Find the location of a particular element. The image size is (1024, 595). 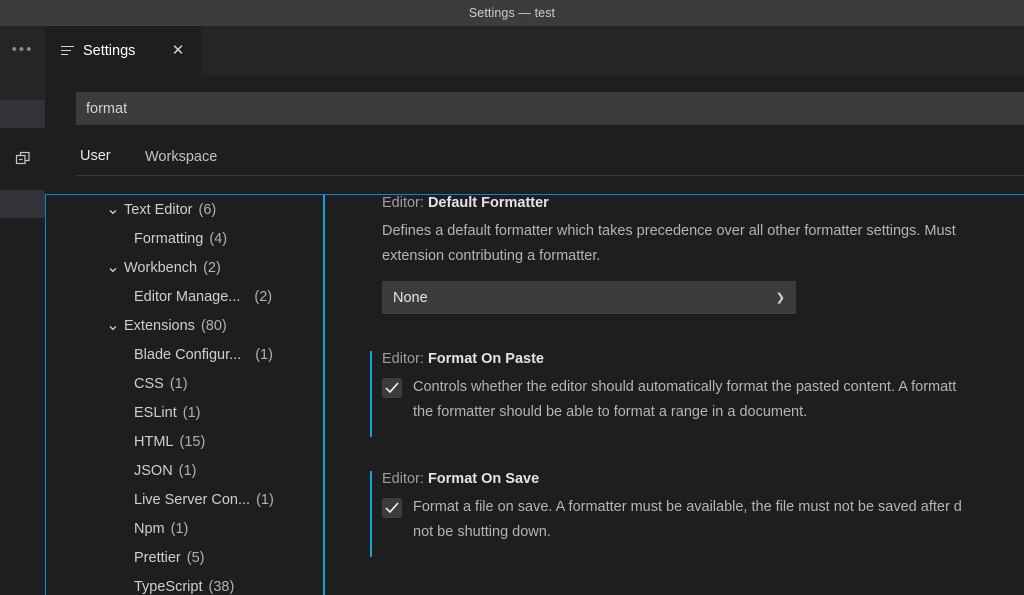

toc-item-label: Live Server Con... (1) is located at coordinates (204, 499).